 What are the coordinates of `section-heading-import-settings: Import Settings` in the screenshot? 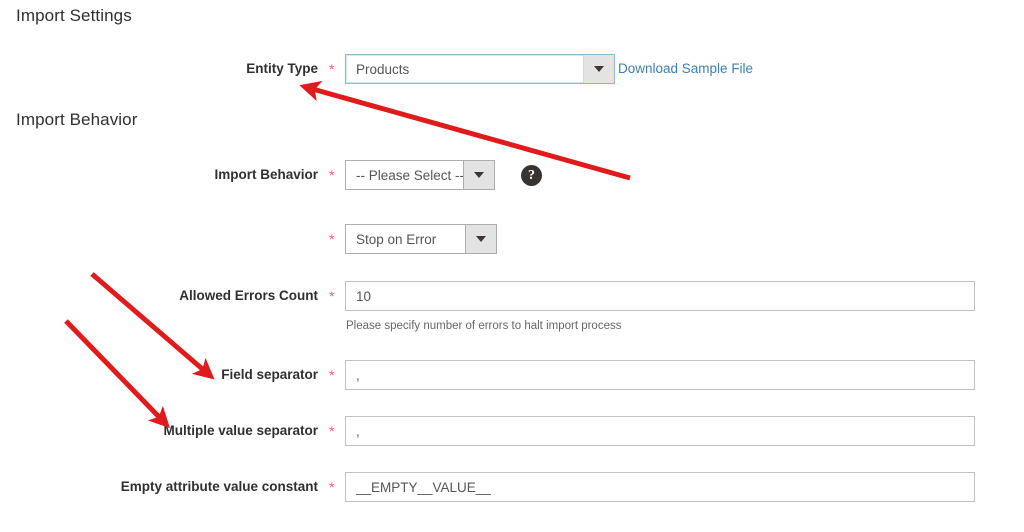 It's located at (74, 15).